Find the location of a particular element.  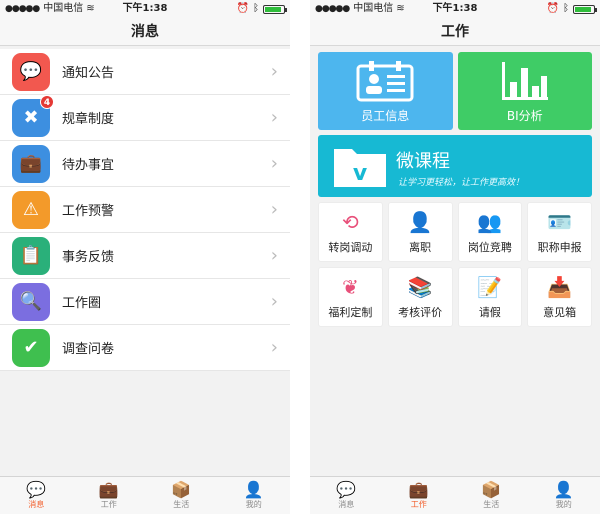

micro-course-tile: v 微课程 让学习更轻松，让工作更高效！ is located at coordinates (455, 166).